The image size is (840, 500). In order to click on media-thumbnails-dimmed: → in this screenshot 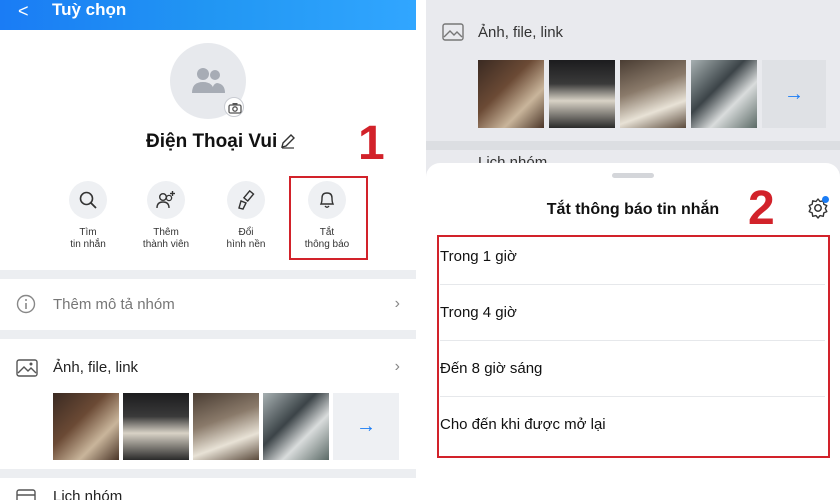, I will do `click(652, 94)`.